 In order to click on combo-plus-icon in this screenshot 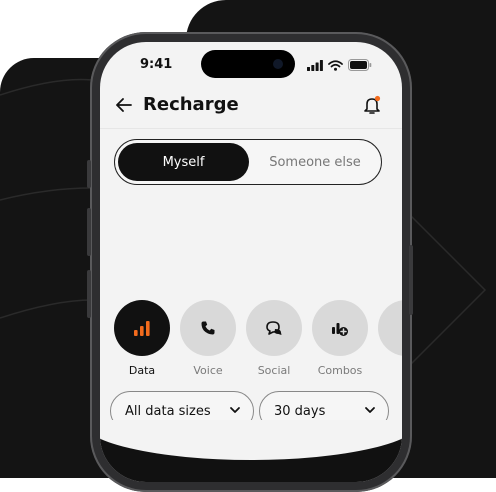, I will do `click(340, 329)`.